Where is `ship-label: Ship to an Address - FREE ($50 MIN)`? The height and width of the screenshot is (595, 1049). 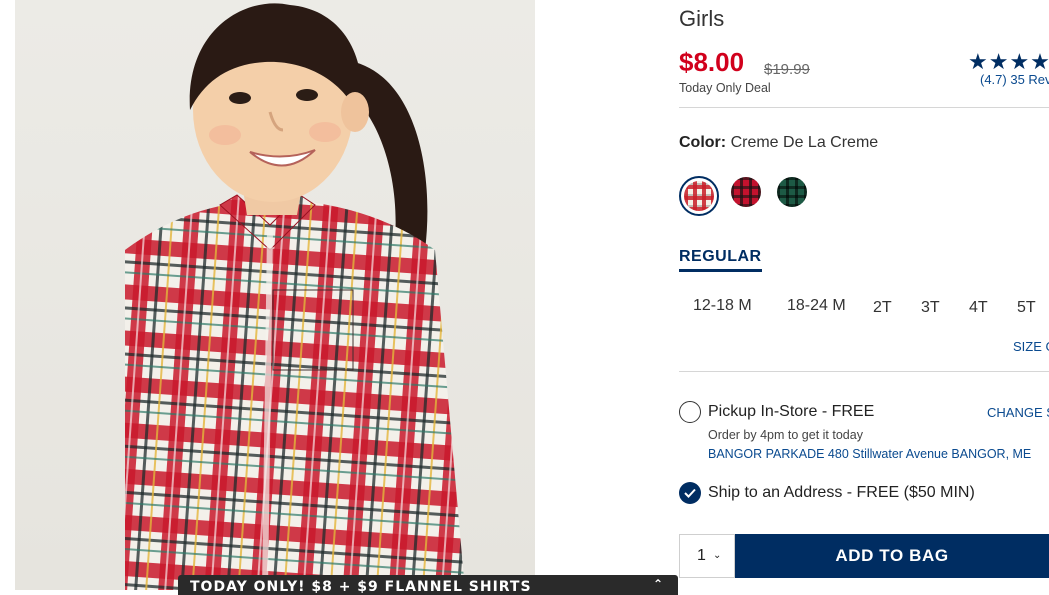 ship-label: Ship to an Address - FREE ($50 MIN) is located at coordinates (841, 492).